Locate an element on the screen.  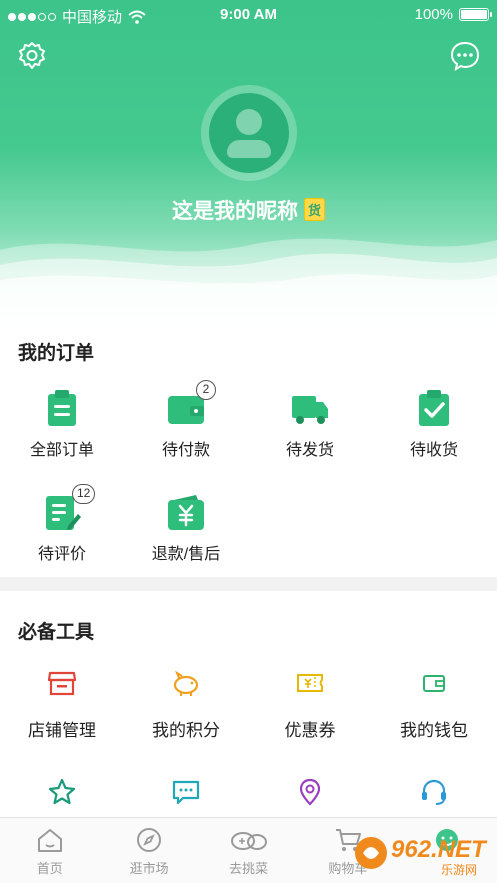
tab-home: 首页 is located at coordinates (49, 850).